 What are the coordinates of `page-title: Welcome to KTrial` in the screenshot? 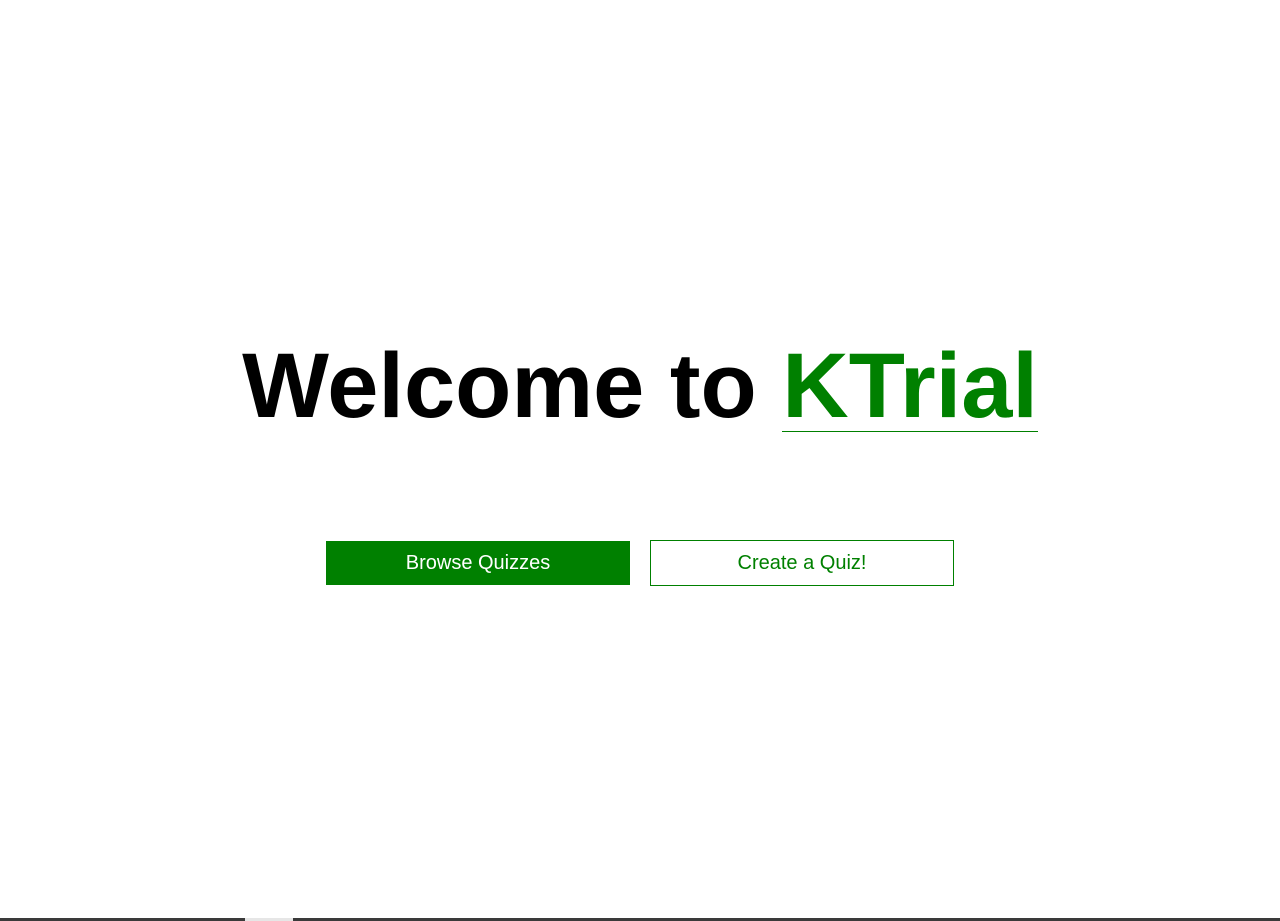 It's located at (640, 386).